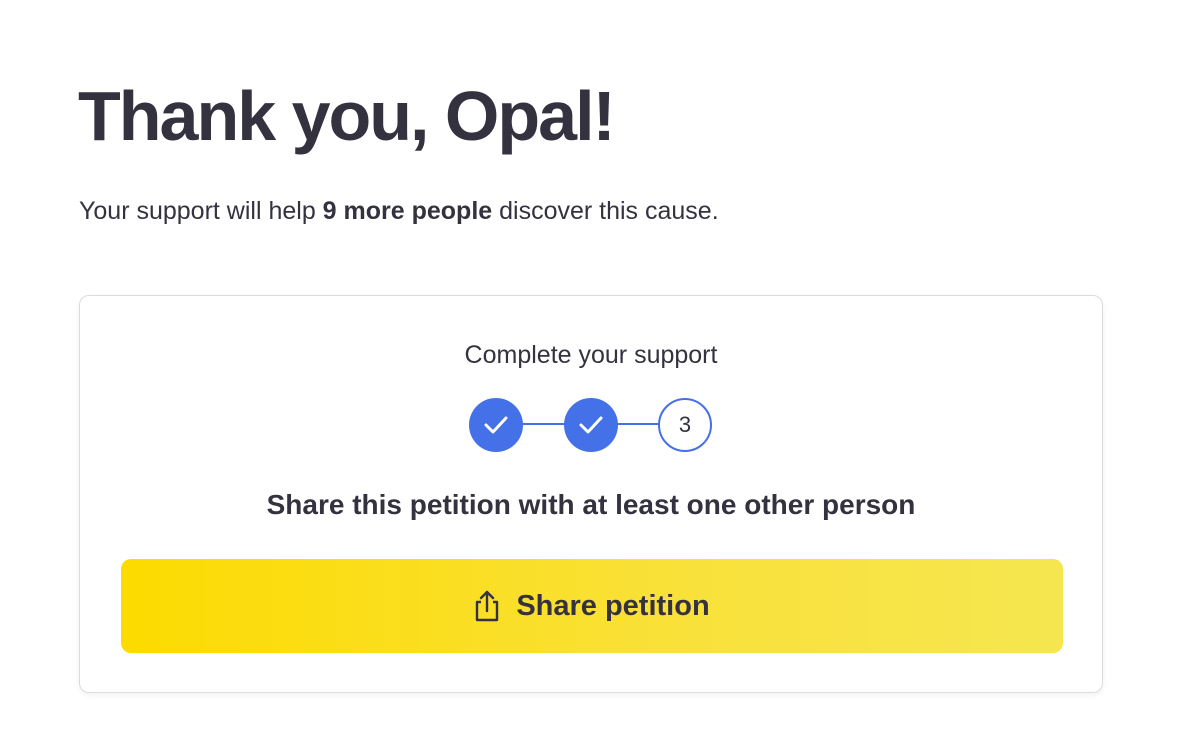 This screenshot has height=752, width=1200. What do you see at coordinates (605, 211) in the screenshot?
I see `subtitle-suffix: discover this cause.` at bounding box center [605, 211].